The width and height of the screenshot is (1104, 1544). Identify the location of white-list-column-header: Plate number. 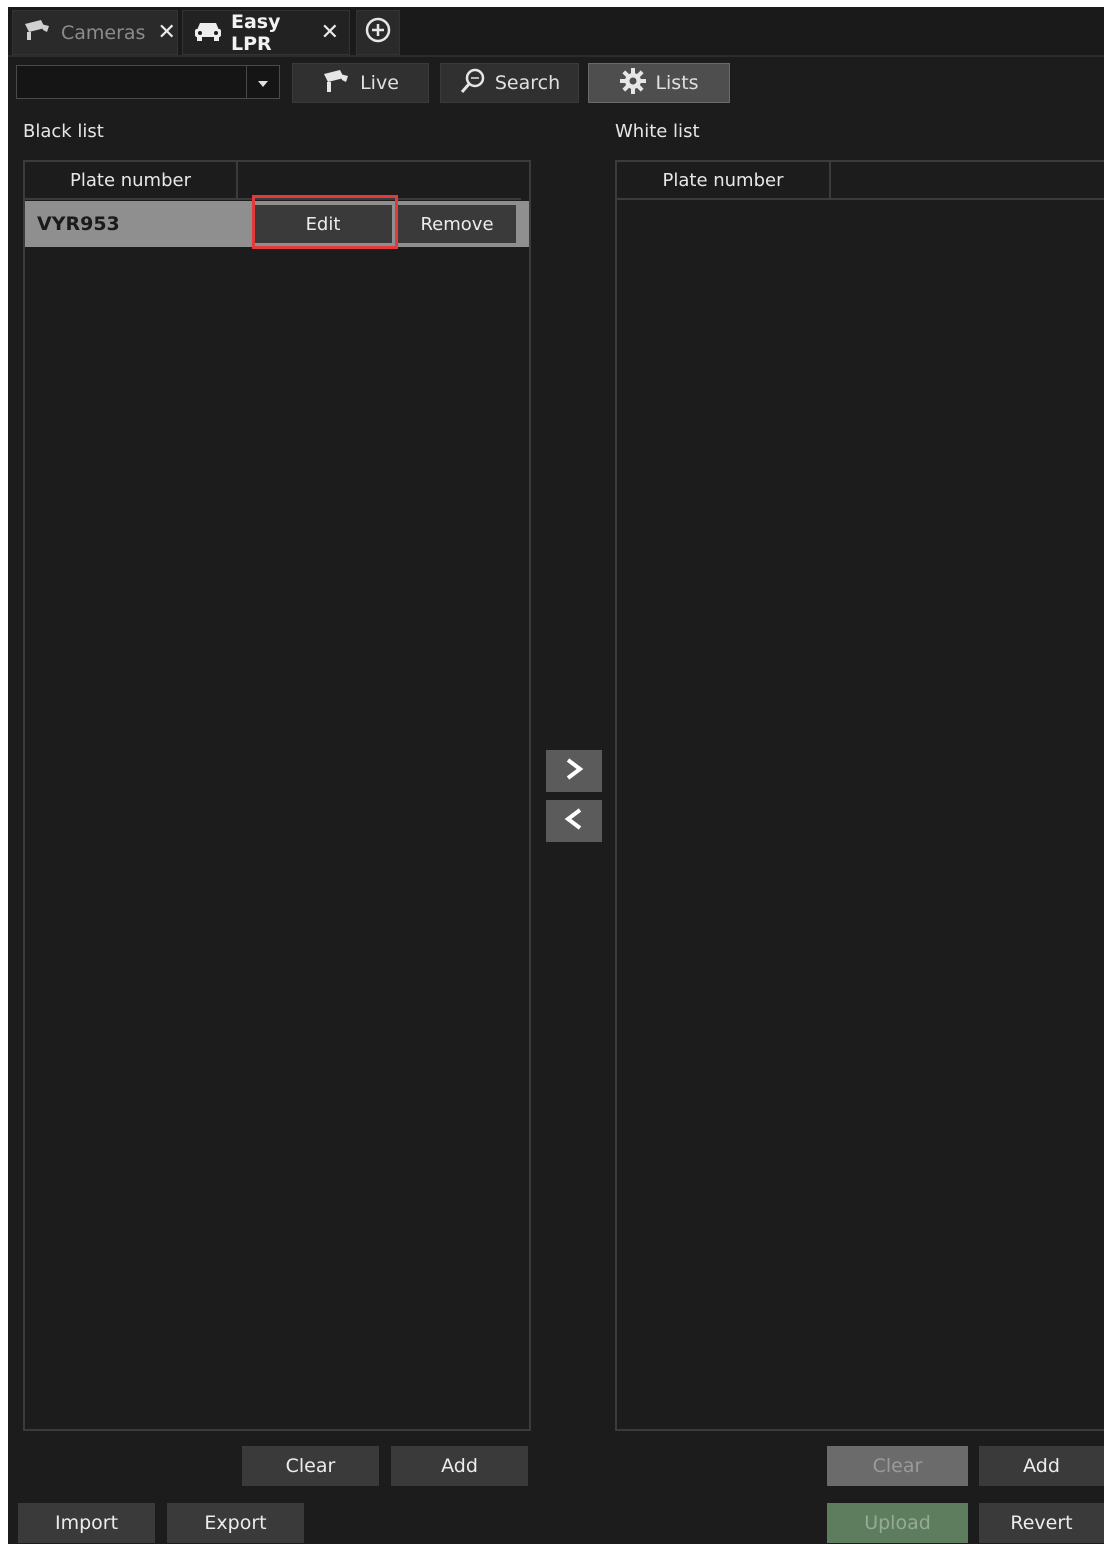
(724, 181).